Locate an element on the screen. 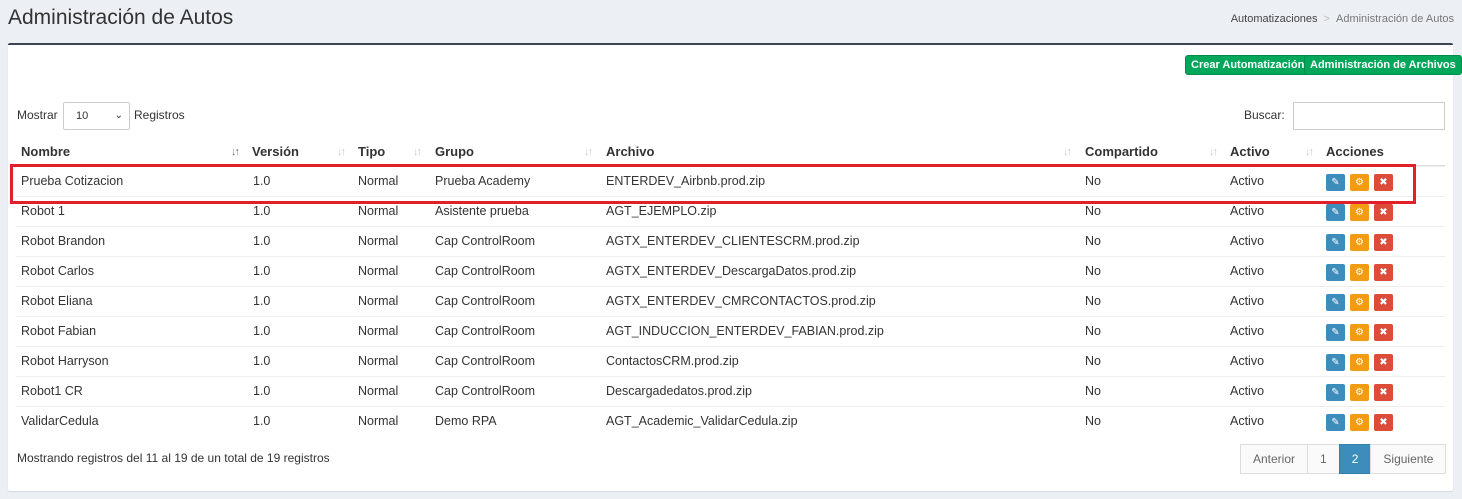  breadcrumb: Automatizaciones > Administración de Autos is located at coordinates (1342, 19).